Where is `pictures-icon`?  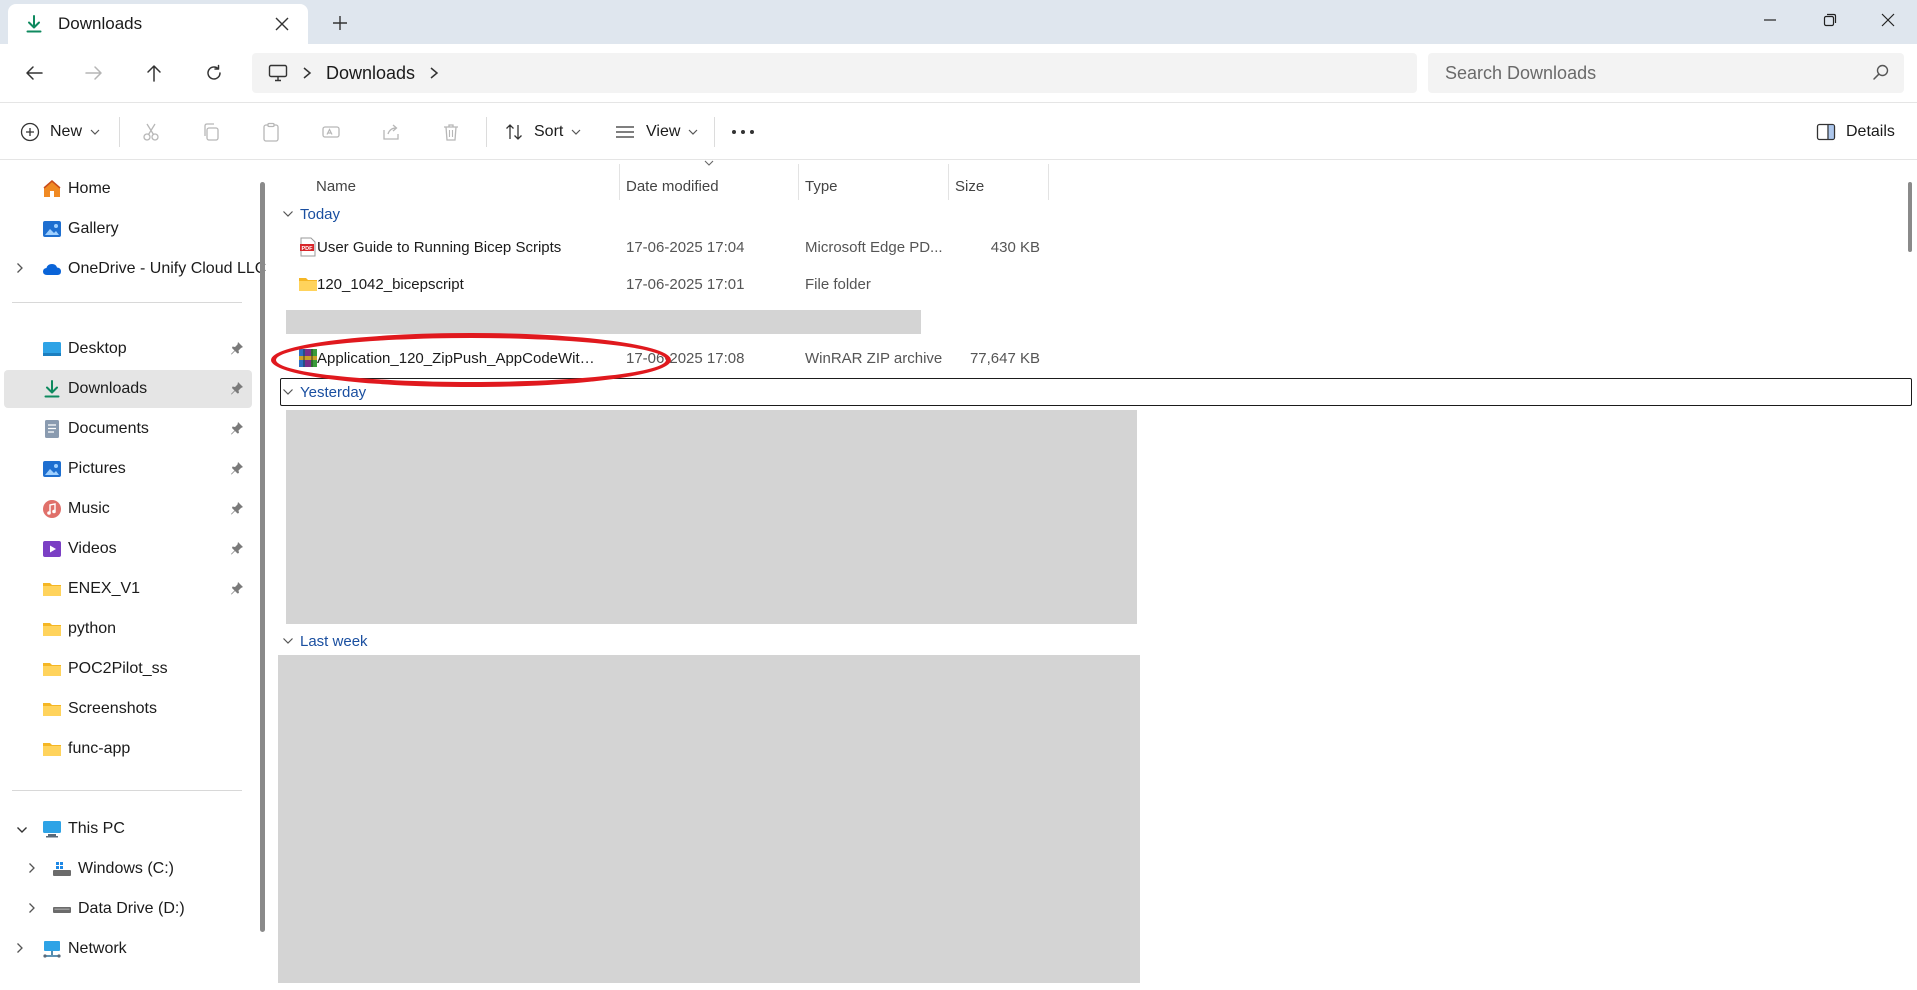
pictures-icon is located at coordinates (52, 469).